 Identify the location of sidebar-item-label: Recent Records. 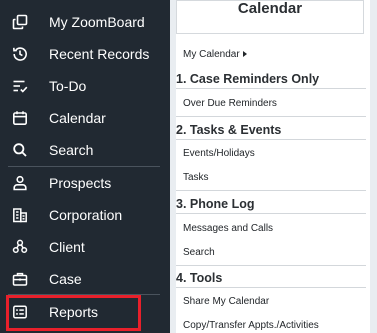
(99, 54).